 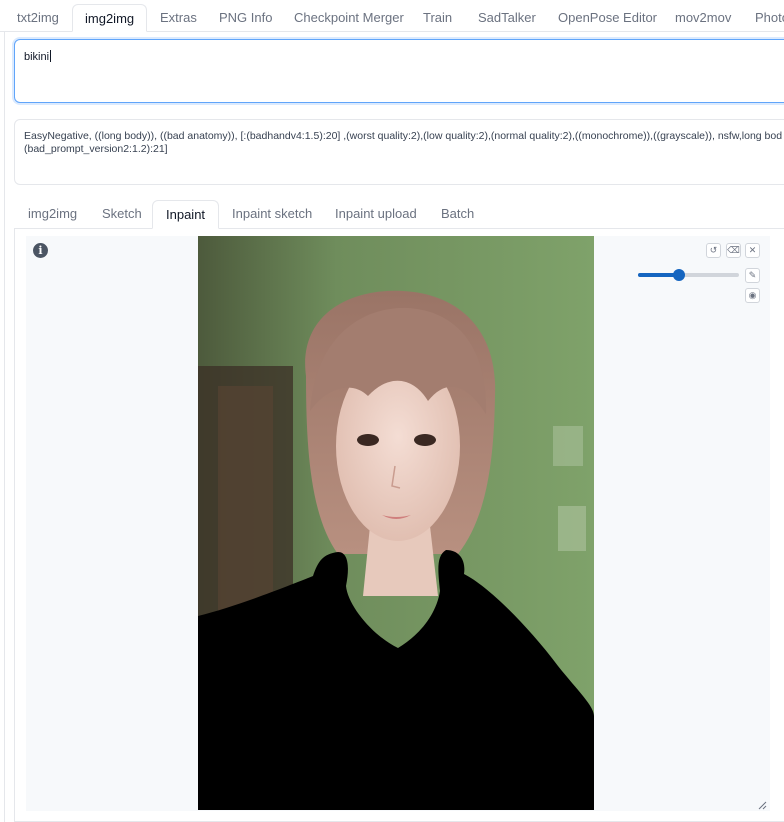 What do you see at coordinates (96, 149) in the screenshot?
I see `negative-prompt-line-2: (bad_prompt_version2:1.2):21]` at bounding box center [96, 149].